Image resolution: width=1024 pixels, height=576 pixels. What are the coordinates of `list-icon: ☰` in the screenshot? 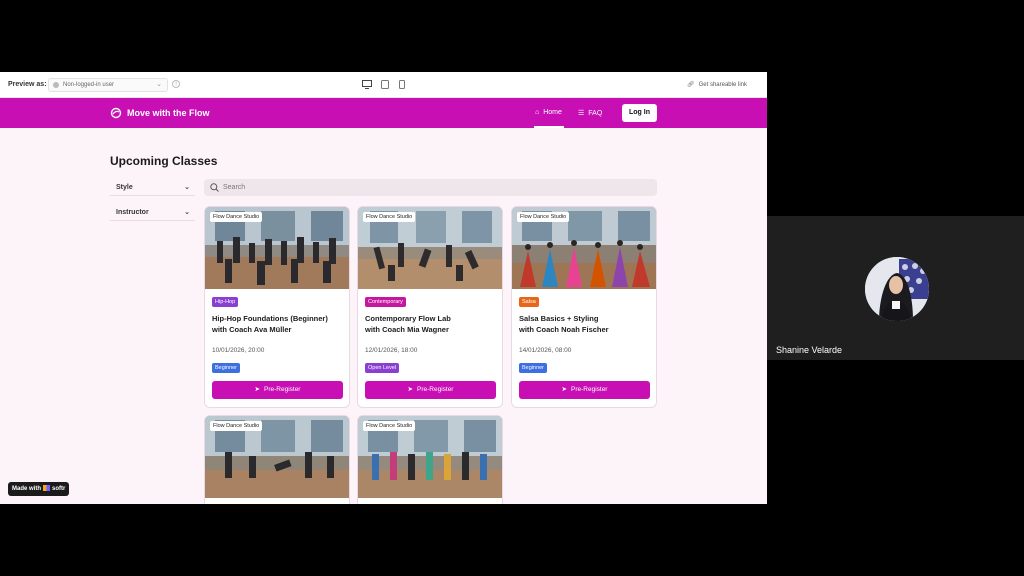 It's located at (581, 113).